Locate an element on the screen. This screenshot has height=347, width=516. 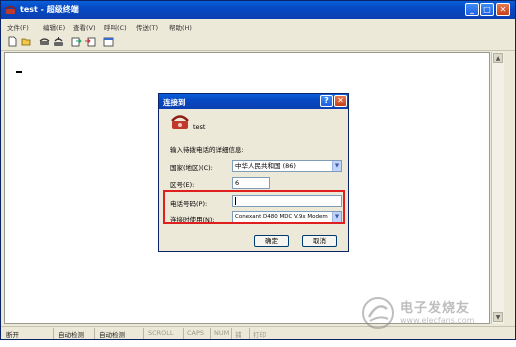
status-caps: CAPS is located at coordinates (196, 333).